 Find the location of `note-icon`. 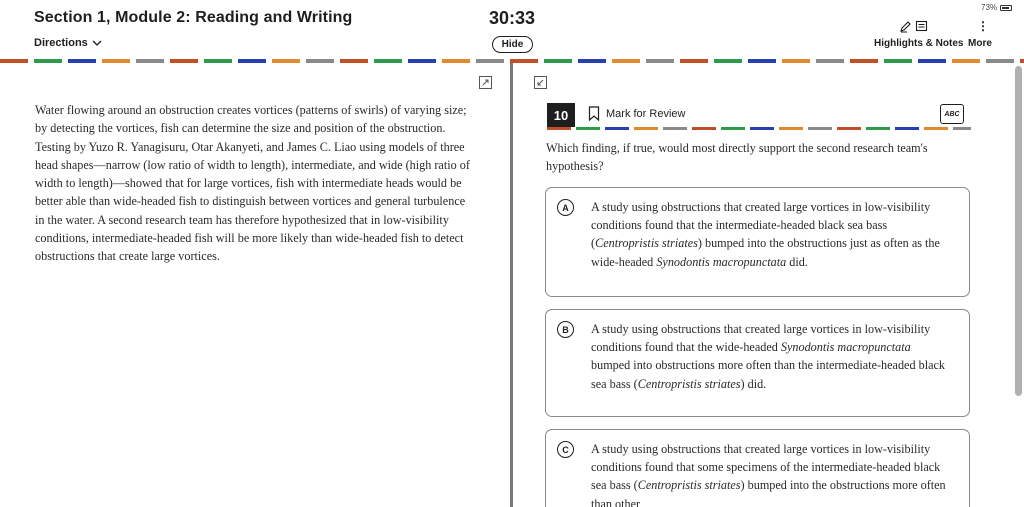

note-icon is located at coordinates (921, 26).